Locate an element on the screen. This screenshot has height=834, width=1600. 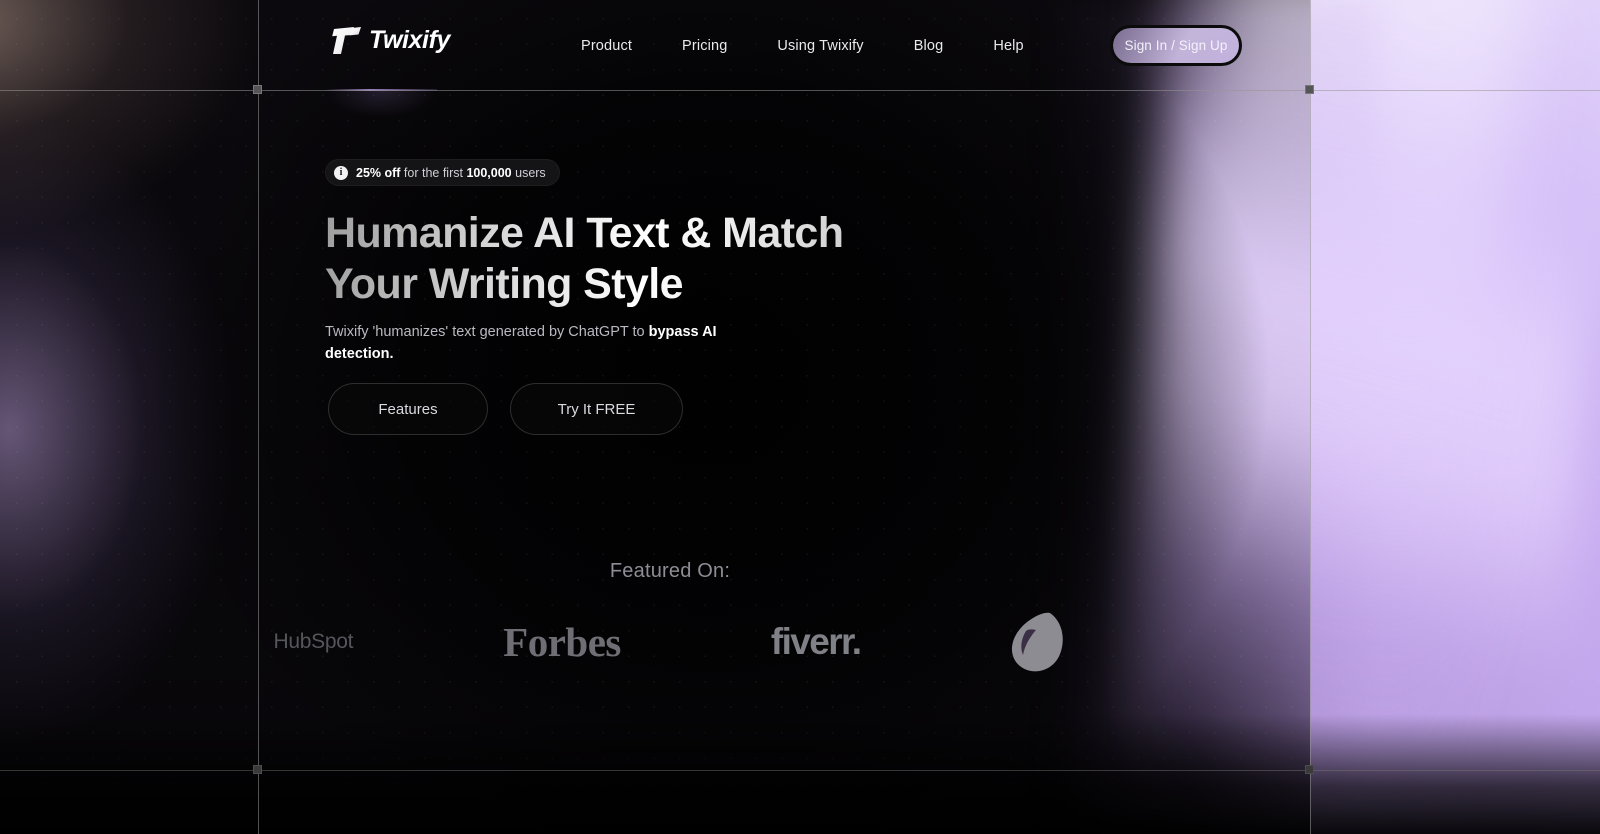
sign-in-sign-up-wrapper: Sign In / Sign Up is located at coordinates (1176, 45).